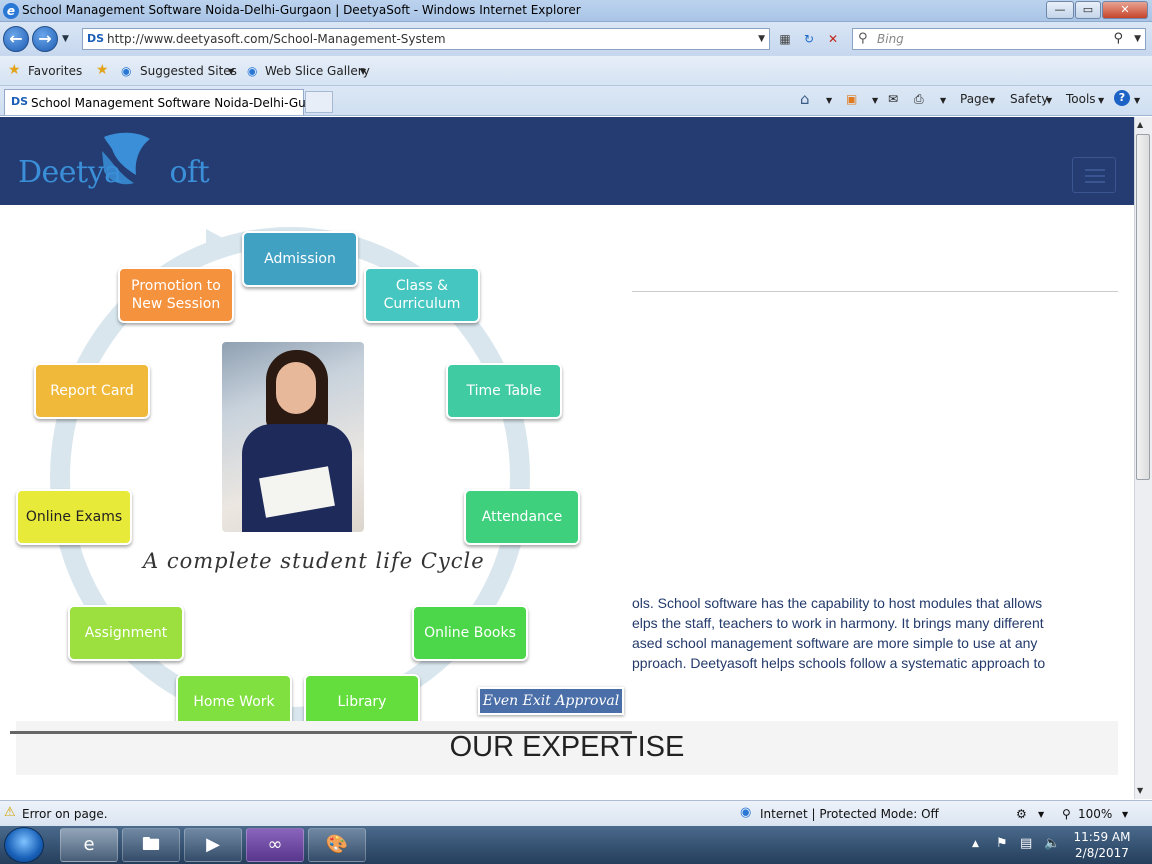 This screenshot has width=1152, height=864. Describe the element at coordinates (319, 102) in the screenshot. I see `new-tab-button` at that location.